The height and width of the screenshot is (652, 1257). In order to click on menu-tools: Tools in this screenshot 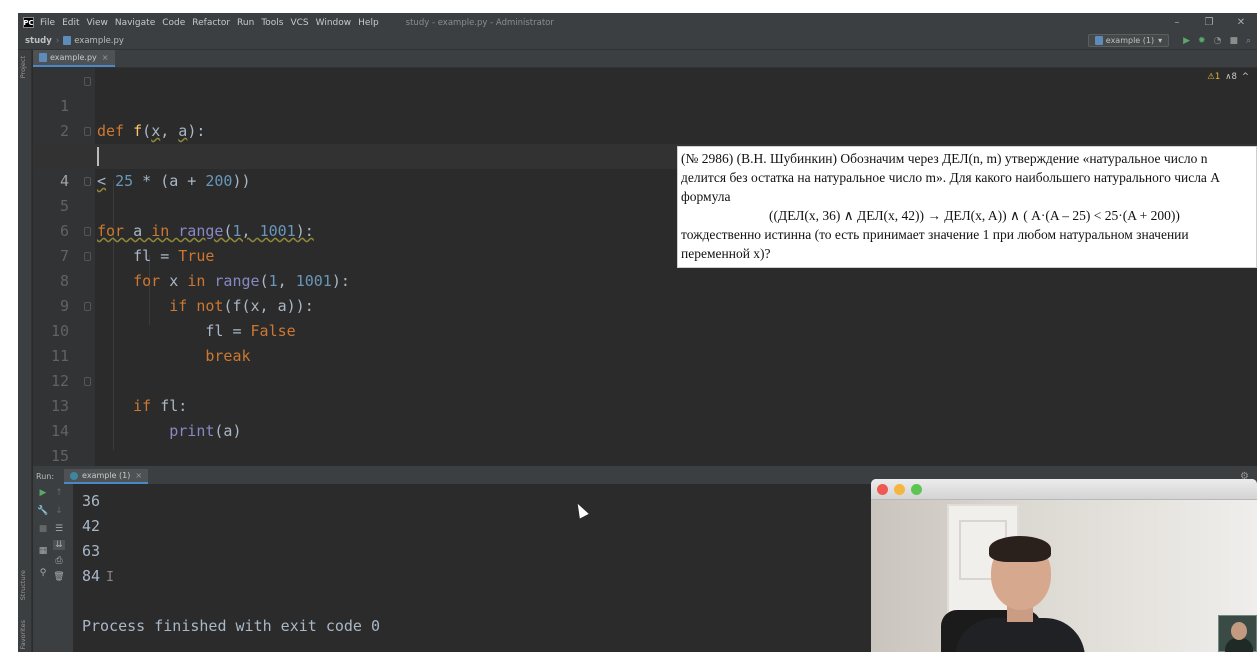, I will do `click(272, 23)`.